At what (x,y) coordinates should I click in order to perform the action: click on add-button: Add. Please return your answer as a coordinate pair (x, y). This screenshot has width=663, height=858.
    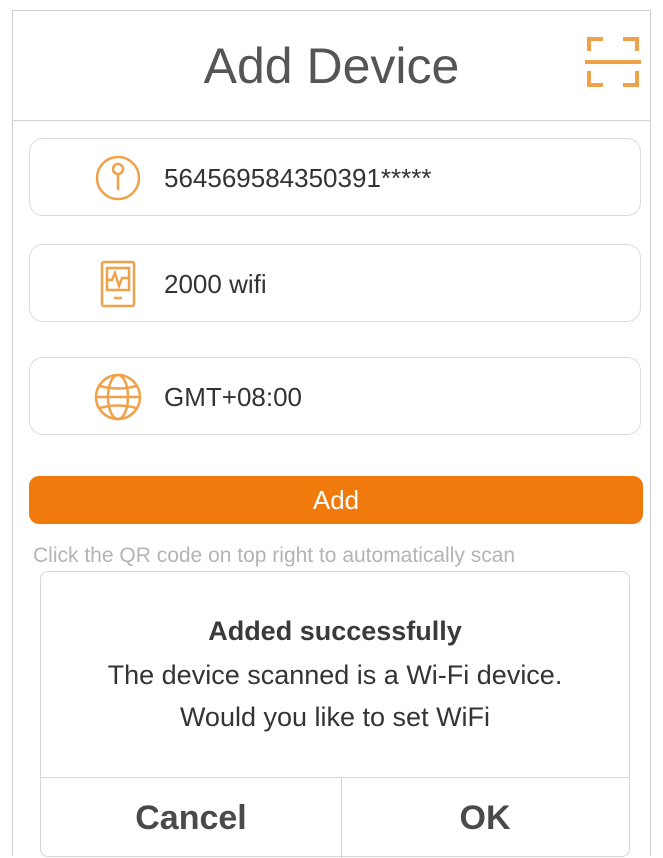
    Looking at the image, I should click on (336, 500).